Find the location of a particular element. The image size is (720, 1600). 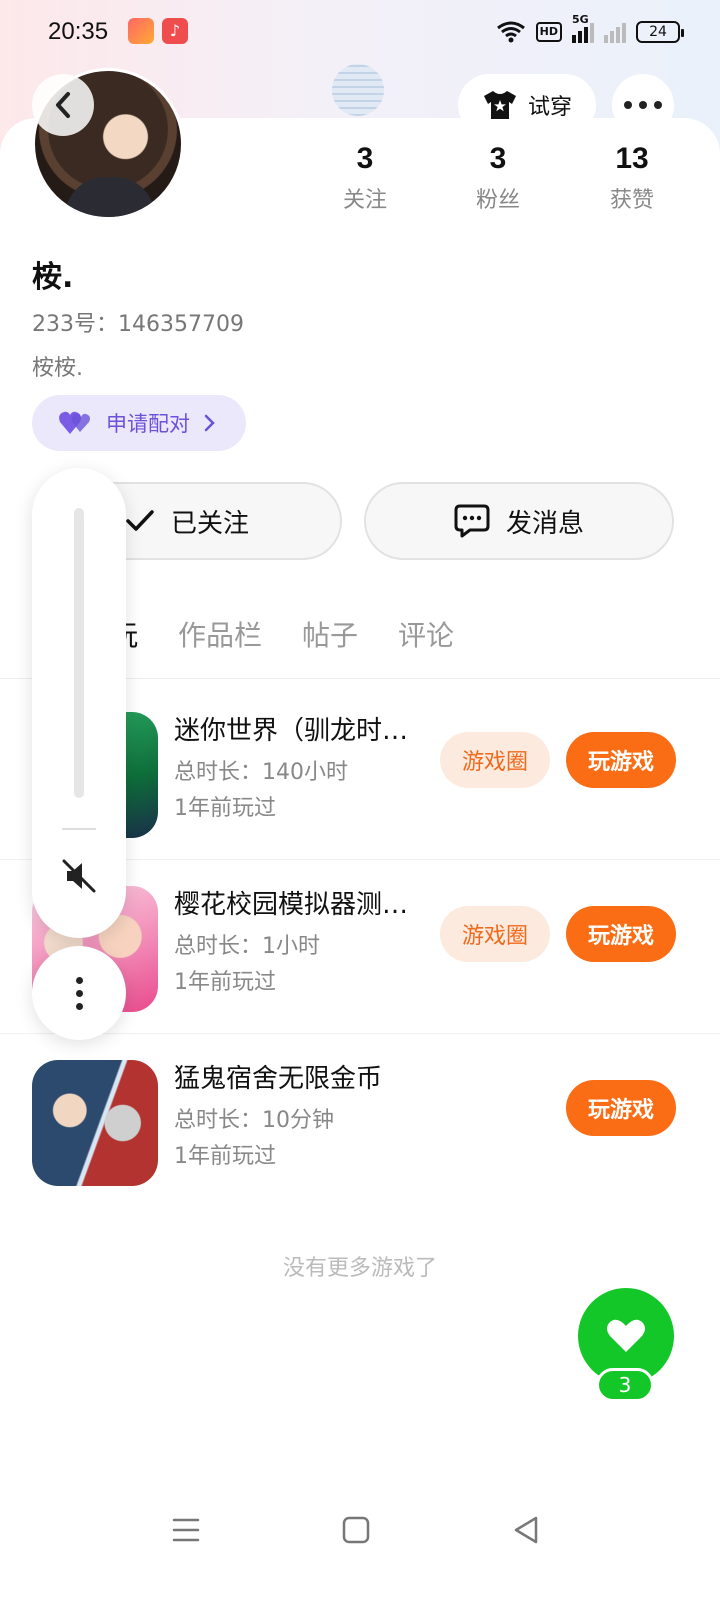

message-bubble-icon is located at coordinates (472, 521).